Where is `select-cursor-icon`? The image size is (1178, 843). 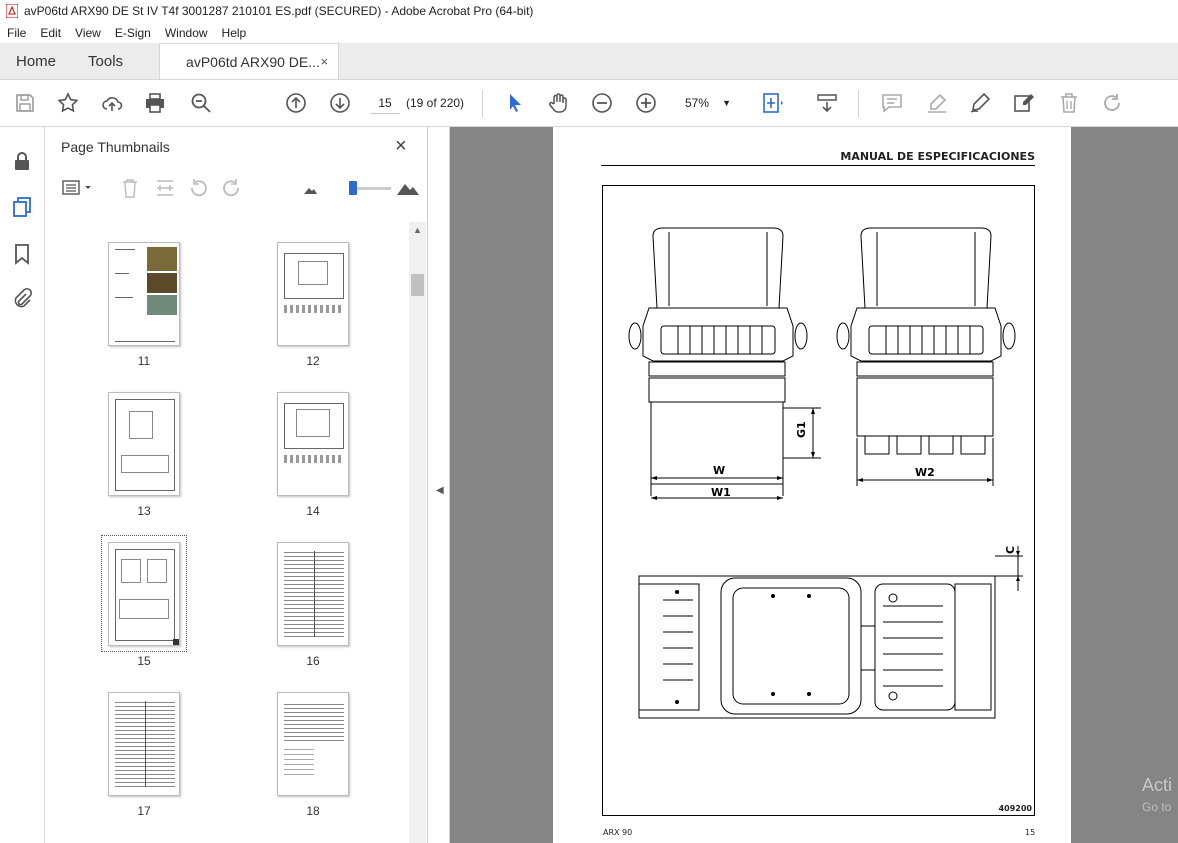
select-cursor-icon is located at coordinates (515, 103).